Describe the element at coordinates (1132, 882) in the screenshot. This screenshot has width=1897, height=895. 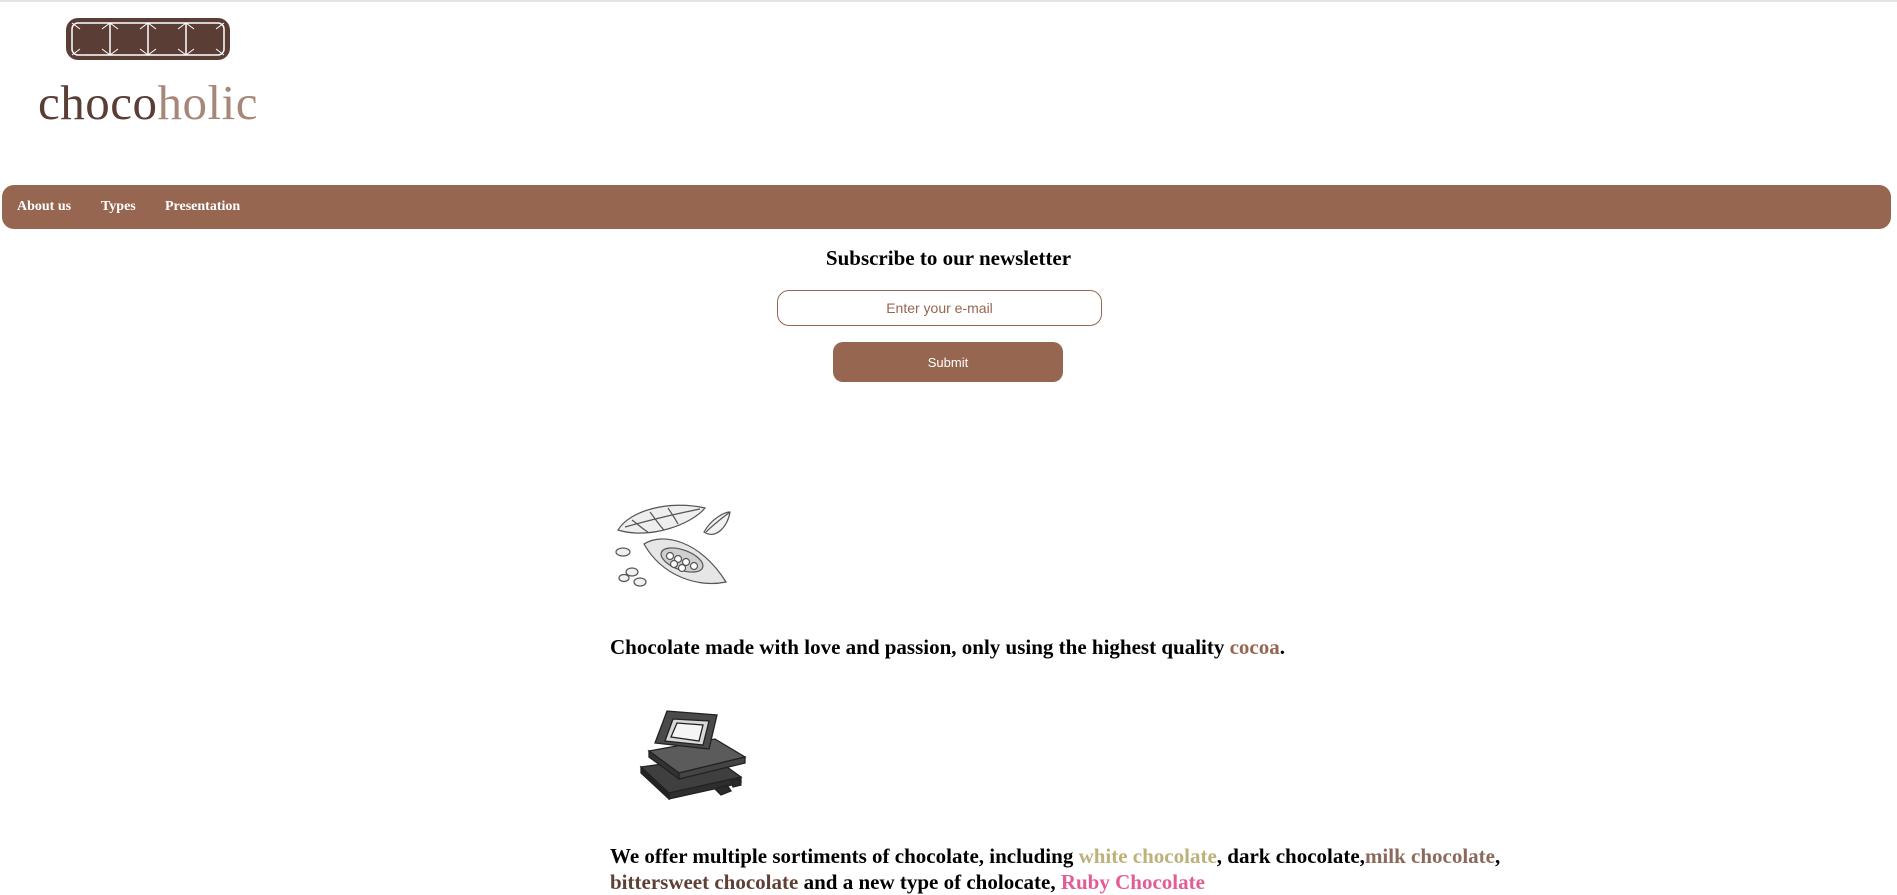
I see `ruby-chocolate-highlight: Ruby Chocolate` at that location.